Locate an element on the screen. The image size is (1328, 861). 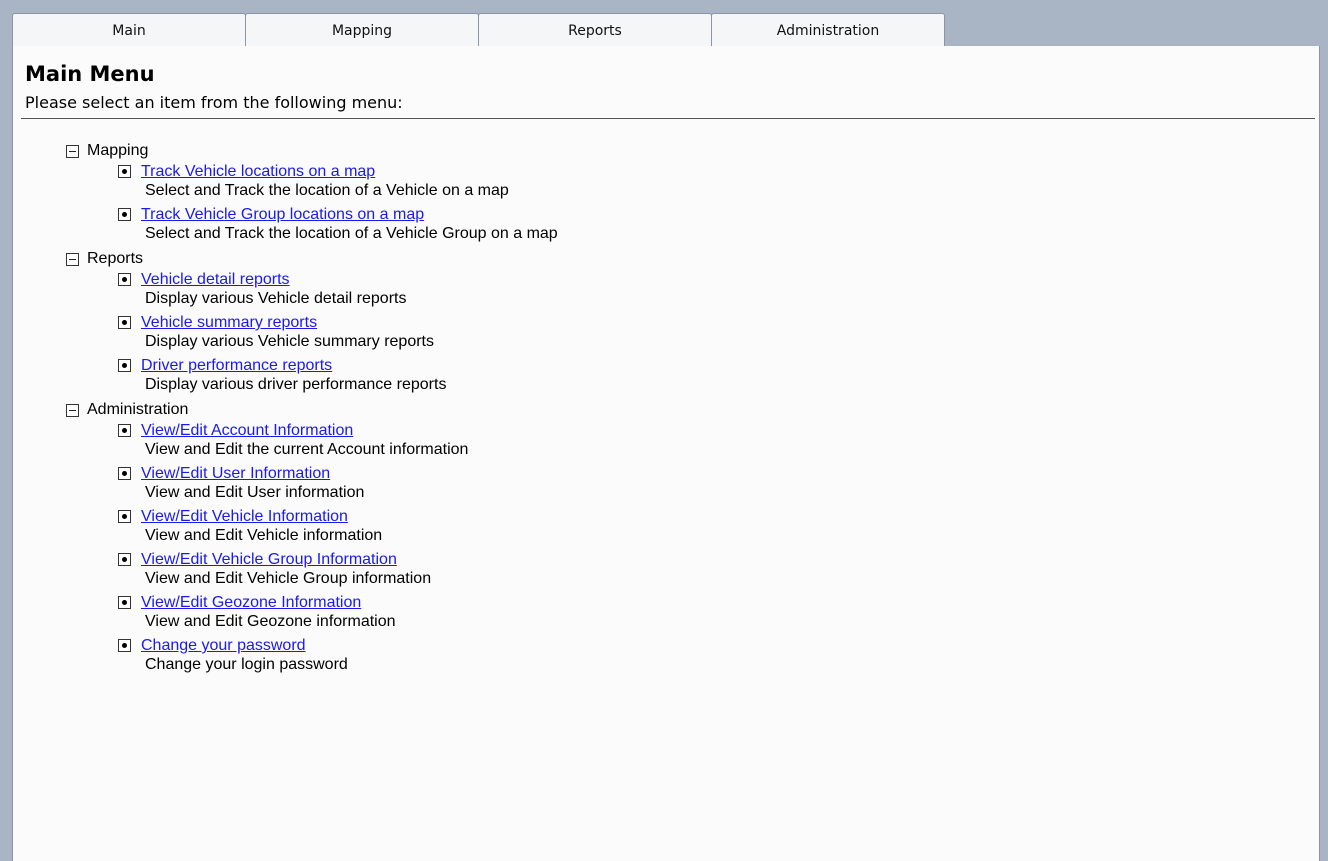
tab-bar: Main Mapping Reports Administration is located at coordinates (478, 30).